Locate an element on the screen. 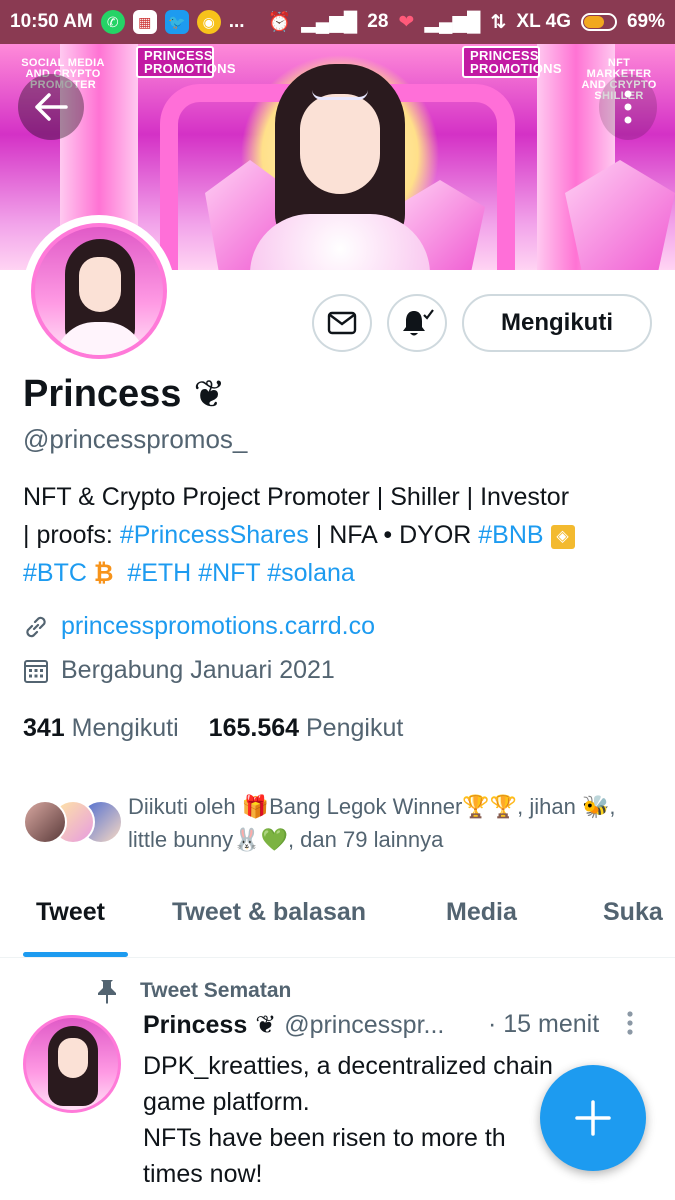 The height and width of the screenshot is (1200, 675). tweet-author-avatar is located at coordinates (72, 1064).